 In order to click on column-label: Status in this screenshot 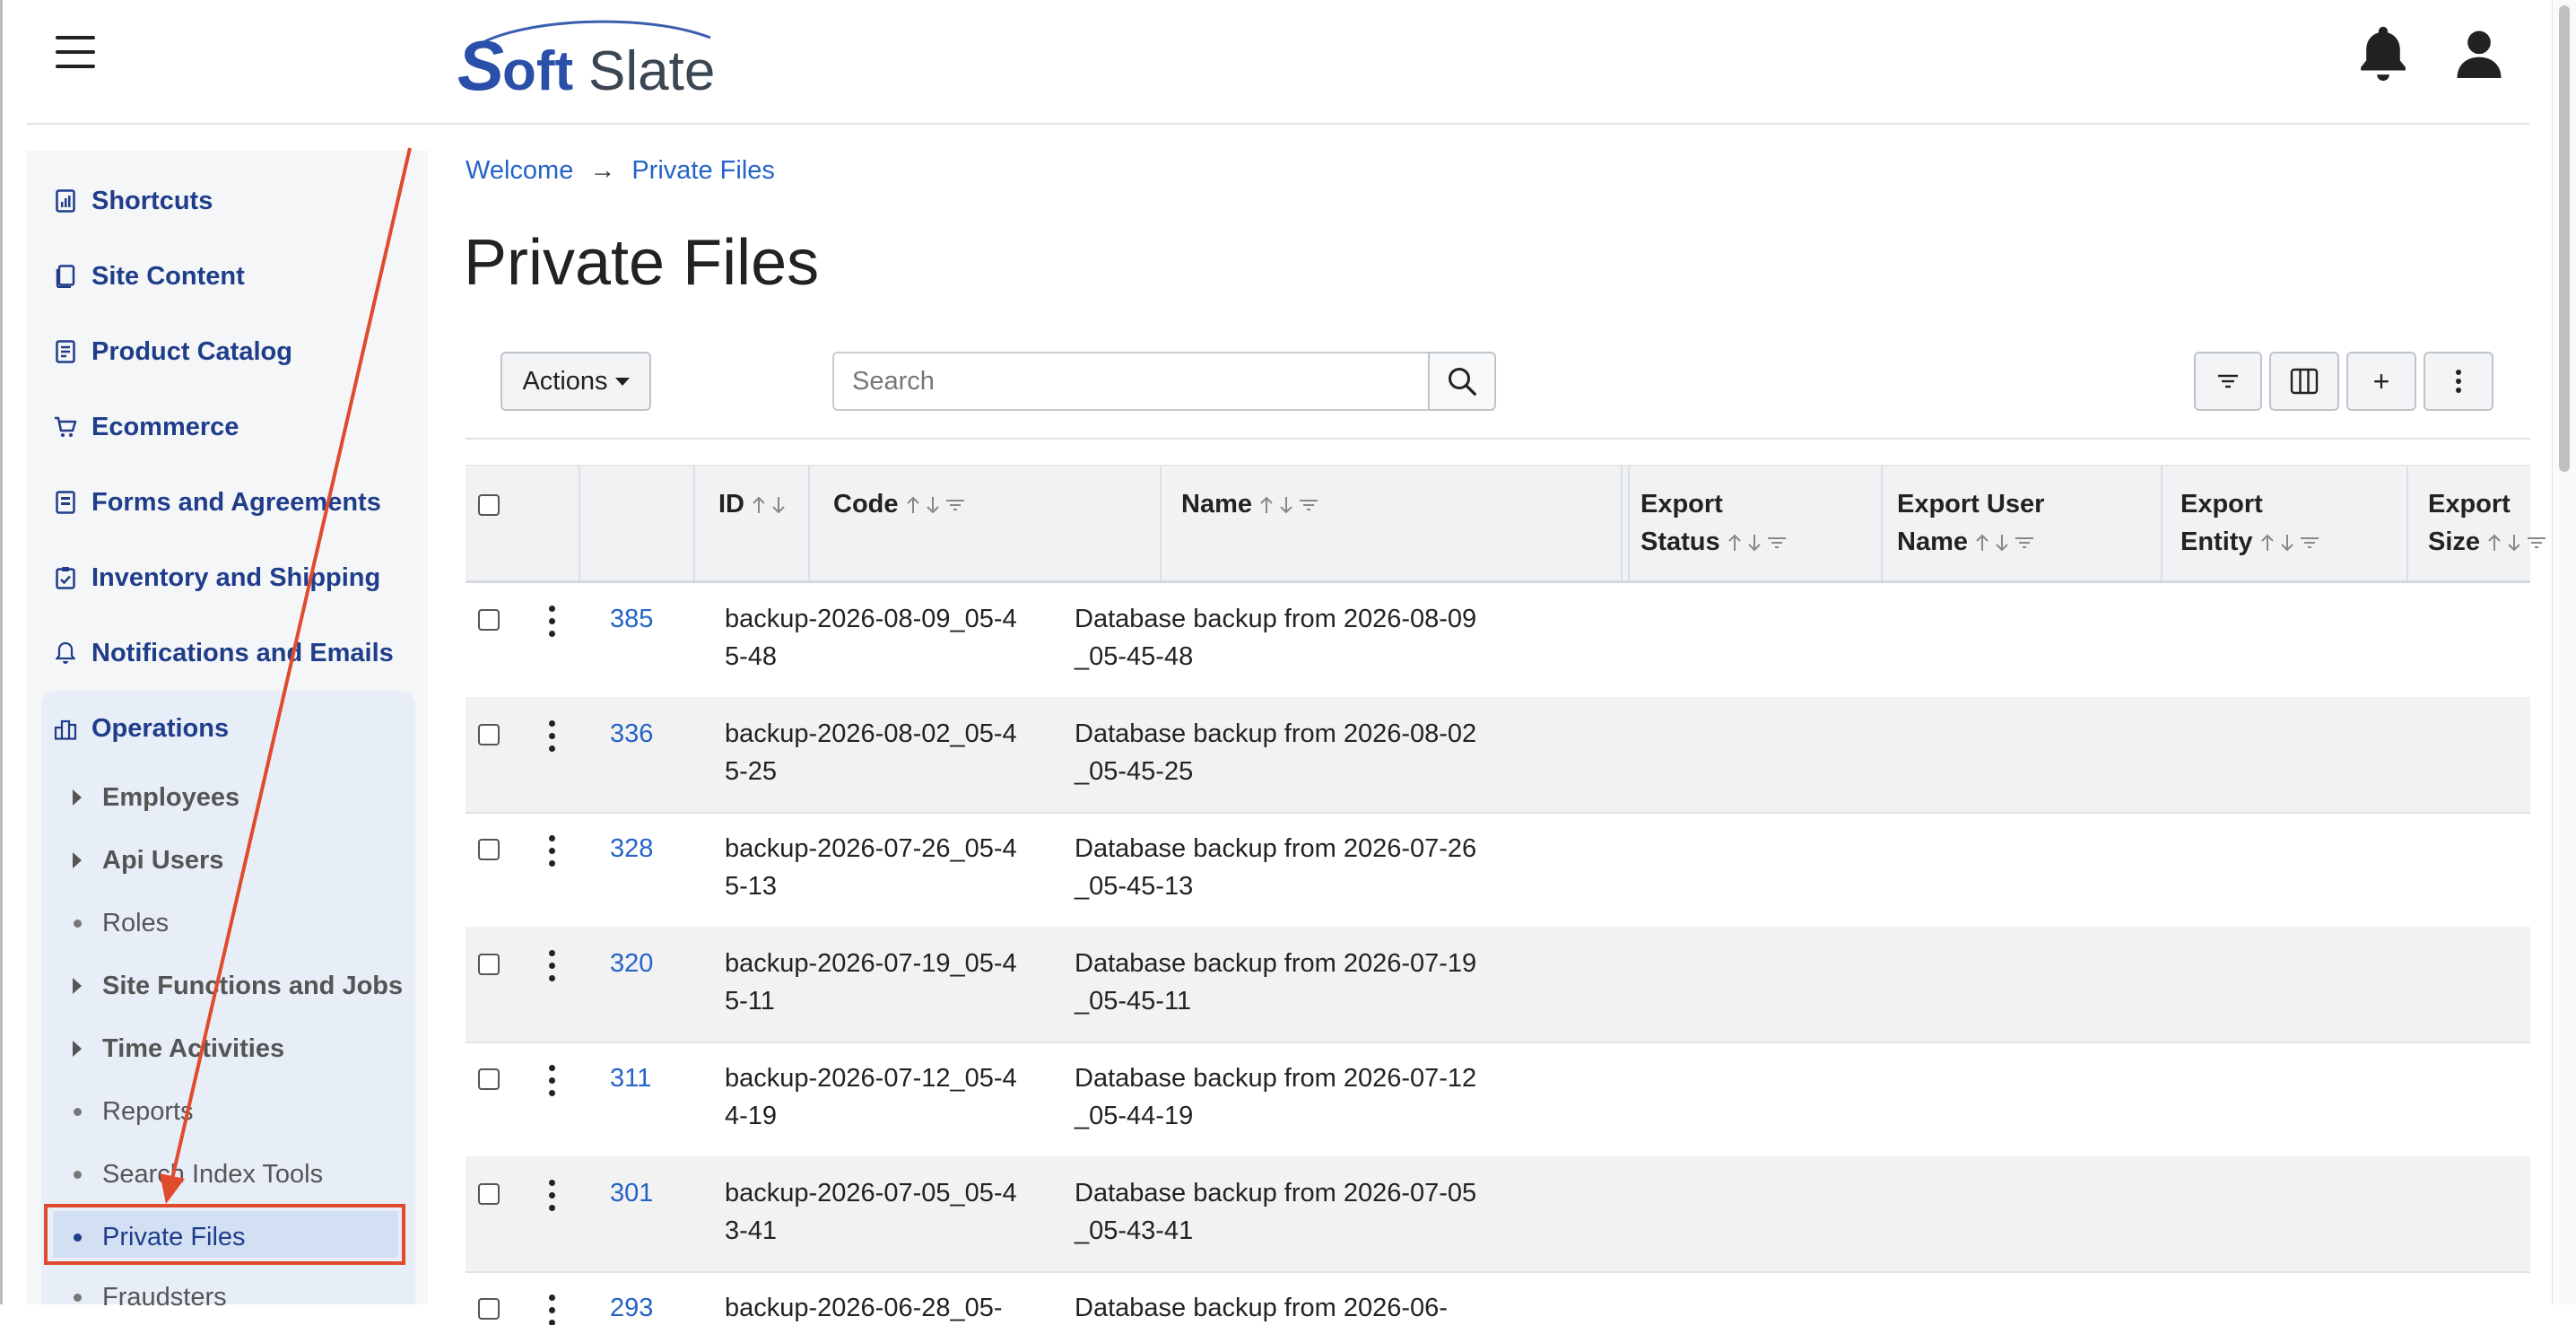, I will do `click(1680, 541)`.